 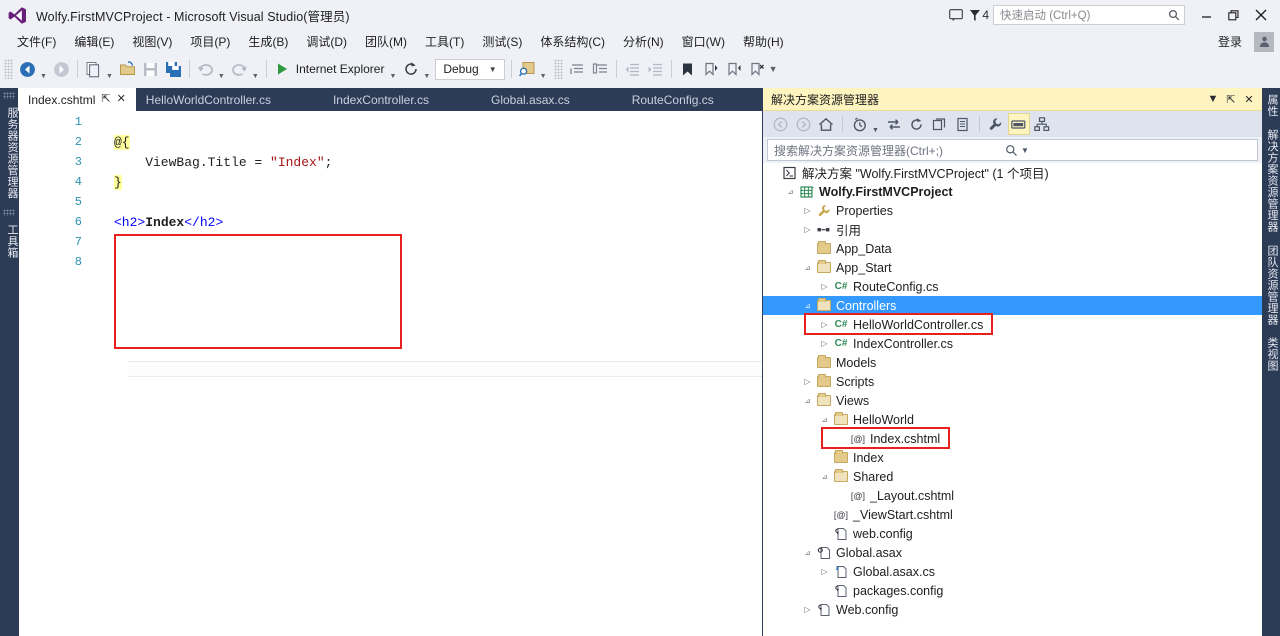 I want to click on pending-changes-icon, so click(x=859, y=124).